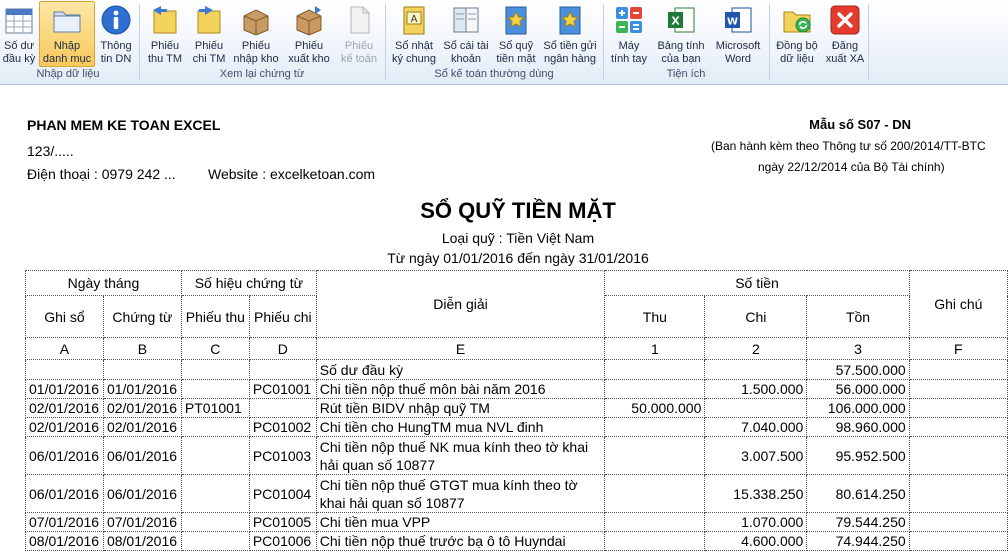 The image size is (1008, 557). What do you see at coordinates (282, 389) in the screenshot?
I see `cell-payment-no: PC01001` at bounding box center [282, 389].